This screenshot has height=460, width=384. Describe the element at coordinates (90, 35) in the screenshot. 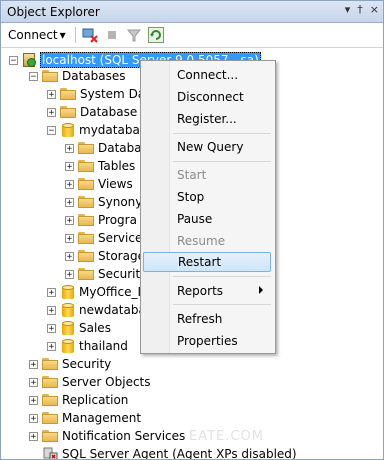

I see `disconnect-icon` at that location.